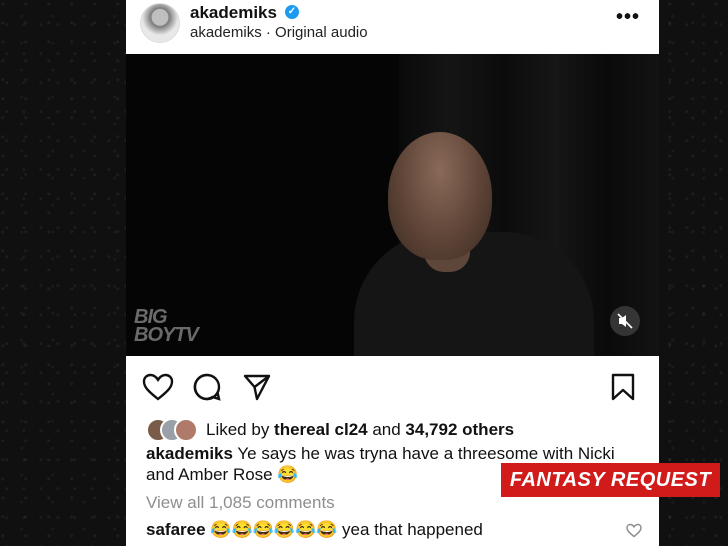  I want to click on fantasy-request-banner: FANTASY REQUEST, so click(610, 480).